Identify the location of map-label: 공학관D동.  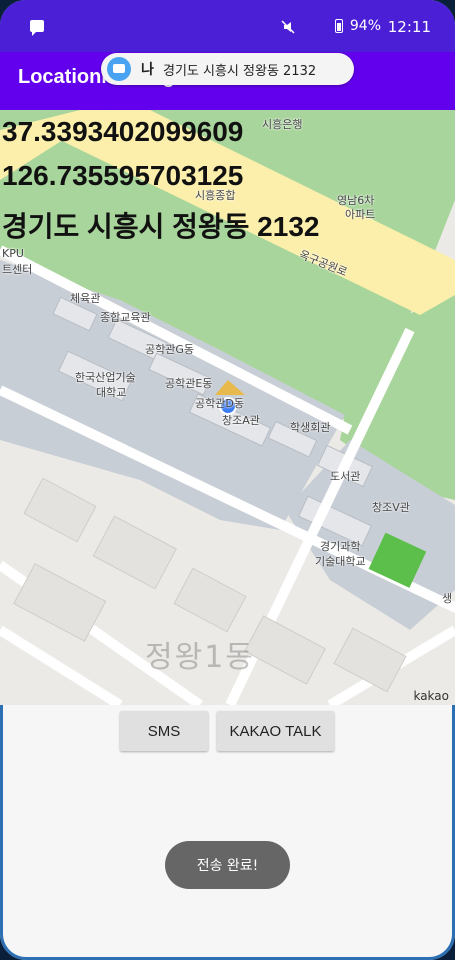
(219, 403).